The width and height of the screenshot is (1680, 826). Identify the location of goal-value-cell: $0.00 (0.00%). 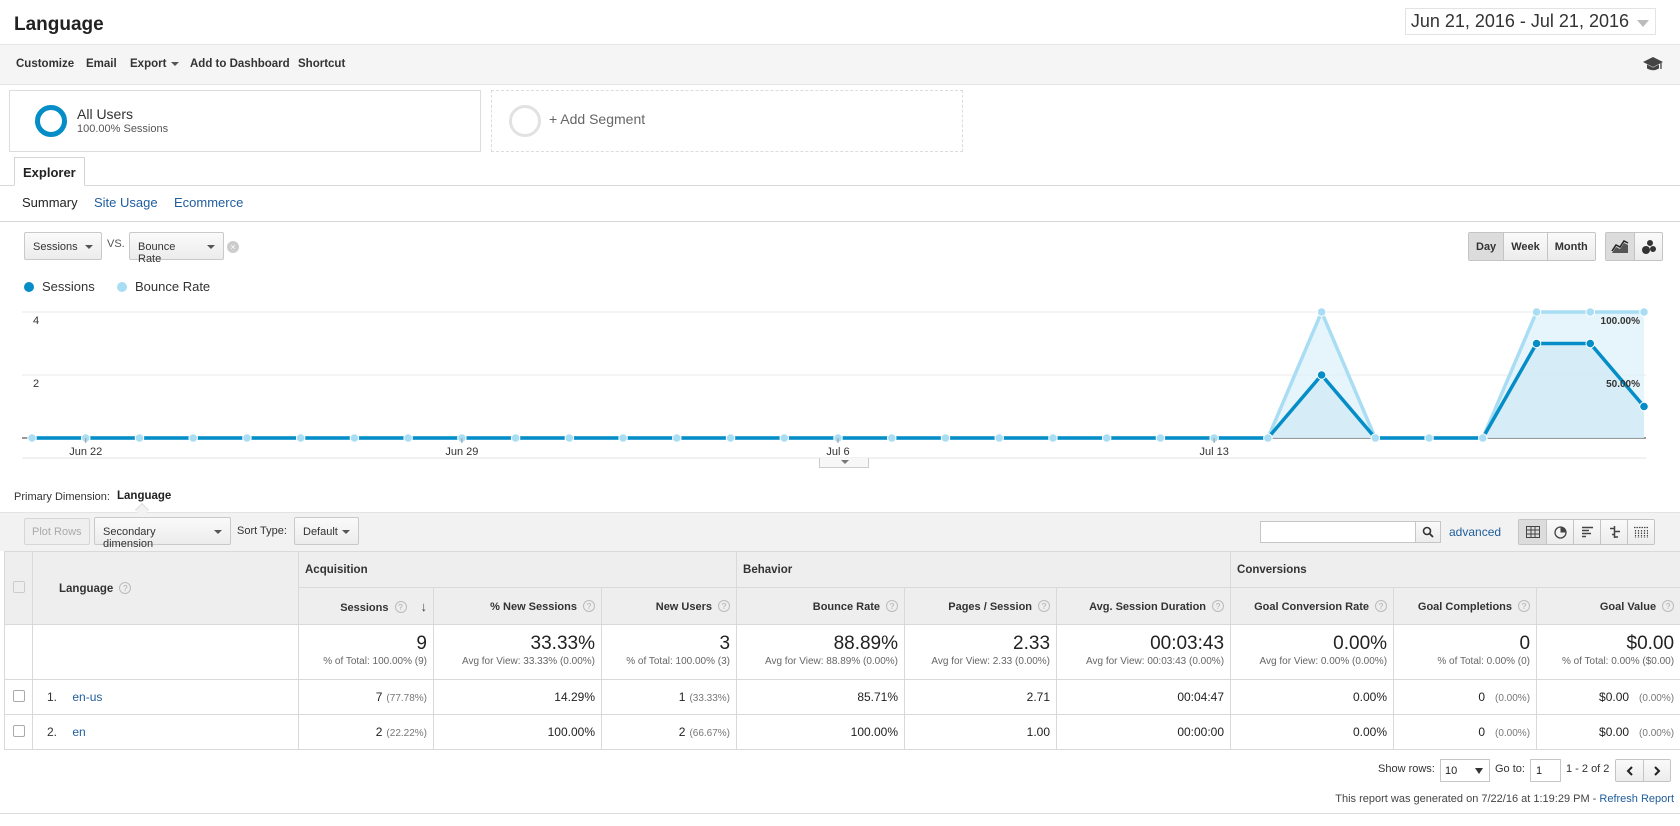
(1608, 732).